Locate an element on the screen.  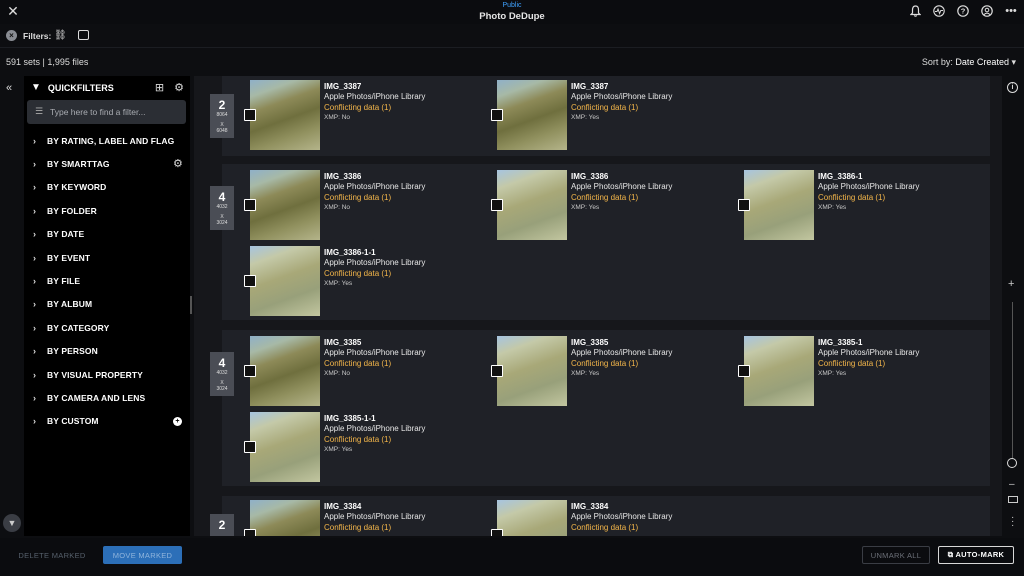
quickfilter-label: BY FOLDER is located at coordinates (72, 210).